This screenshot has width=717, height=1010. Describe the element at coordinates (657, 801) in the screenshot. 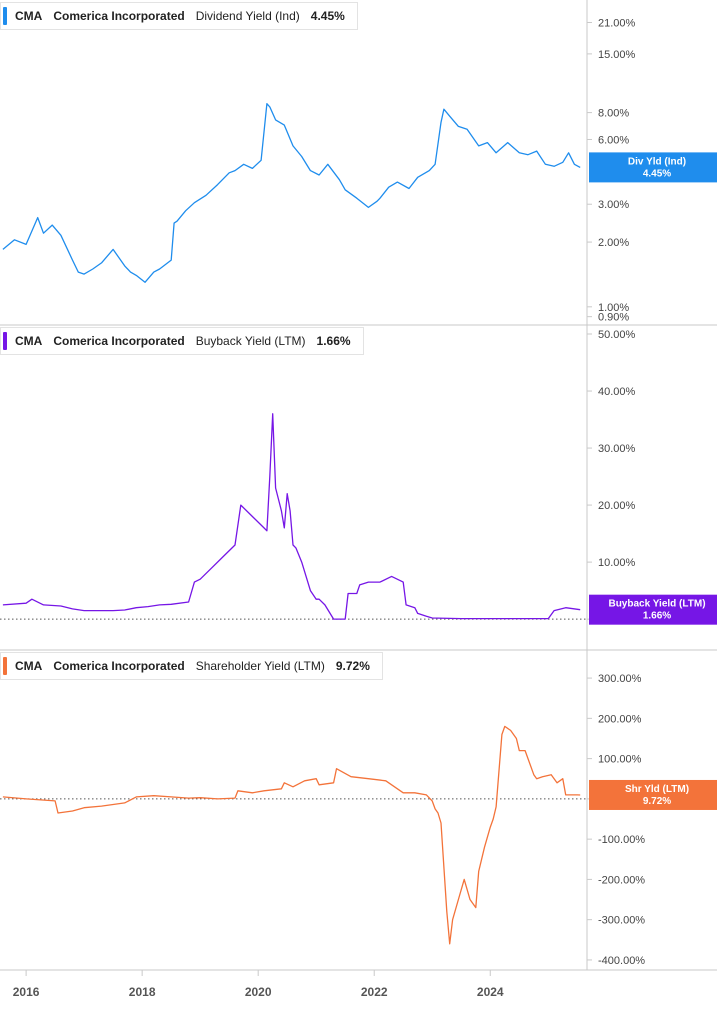

I see `badge-value: 9.72%` at that location.